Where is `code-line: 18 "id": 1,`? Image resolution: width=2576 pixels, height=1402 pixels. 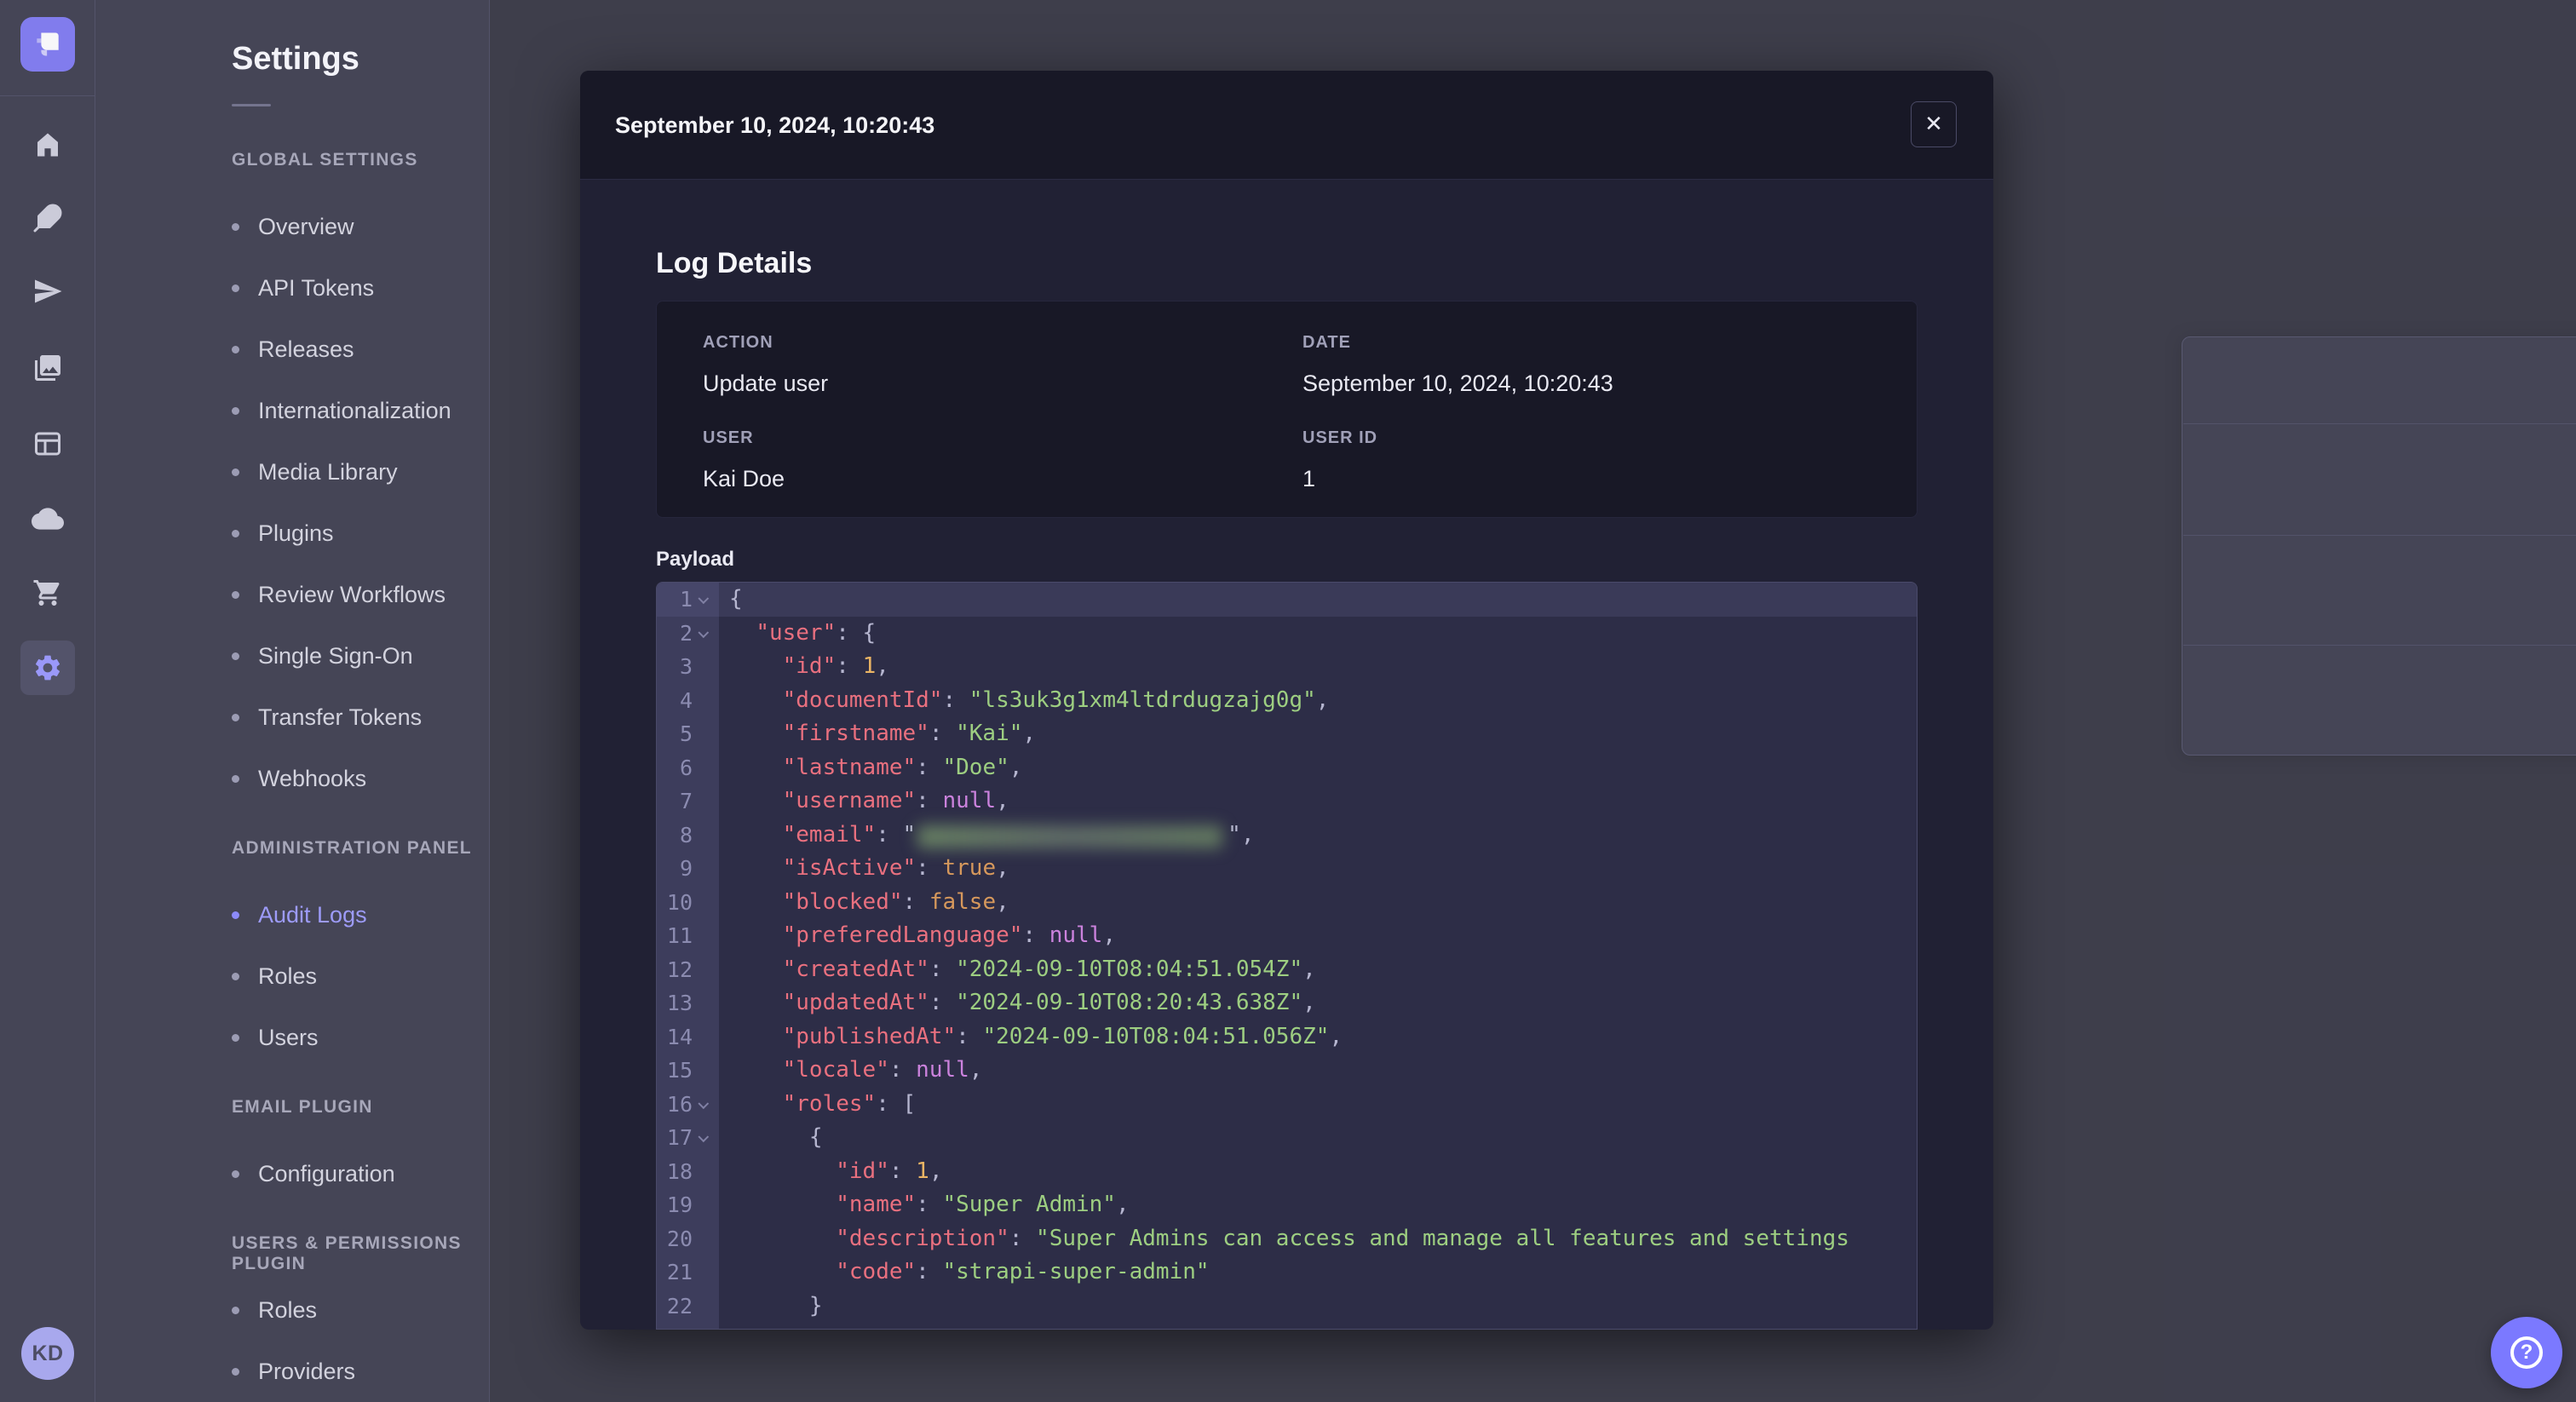
code-line: 18 "id": 1, is located at coordinates (1287, 1171).